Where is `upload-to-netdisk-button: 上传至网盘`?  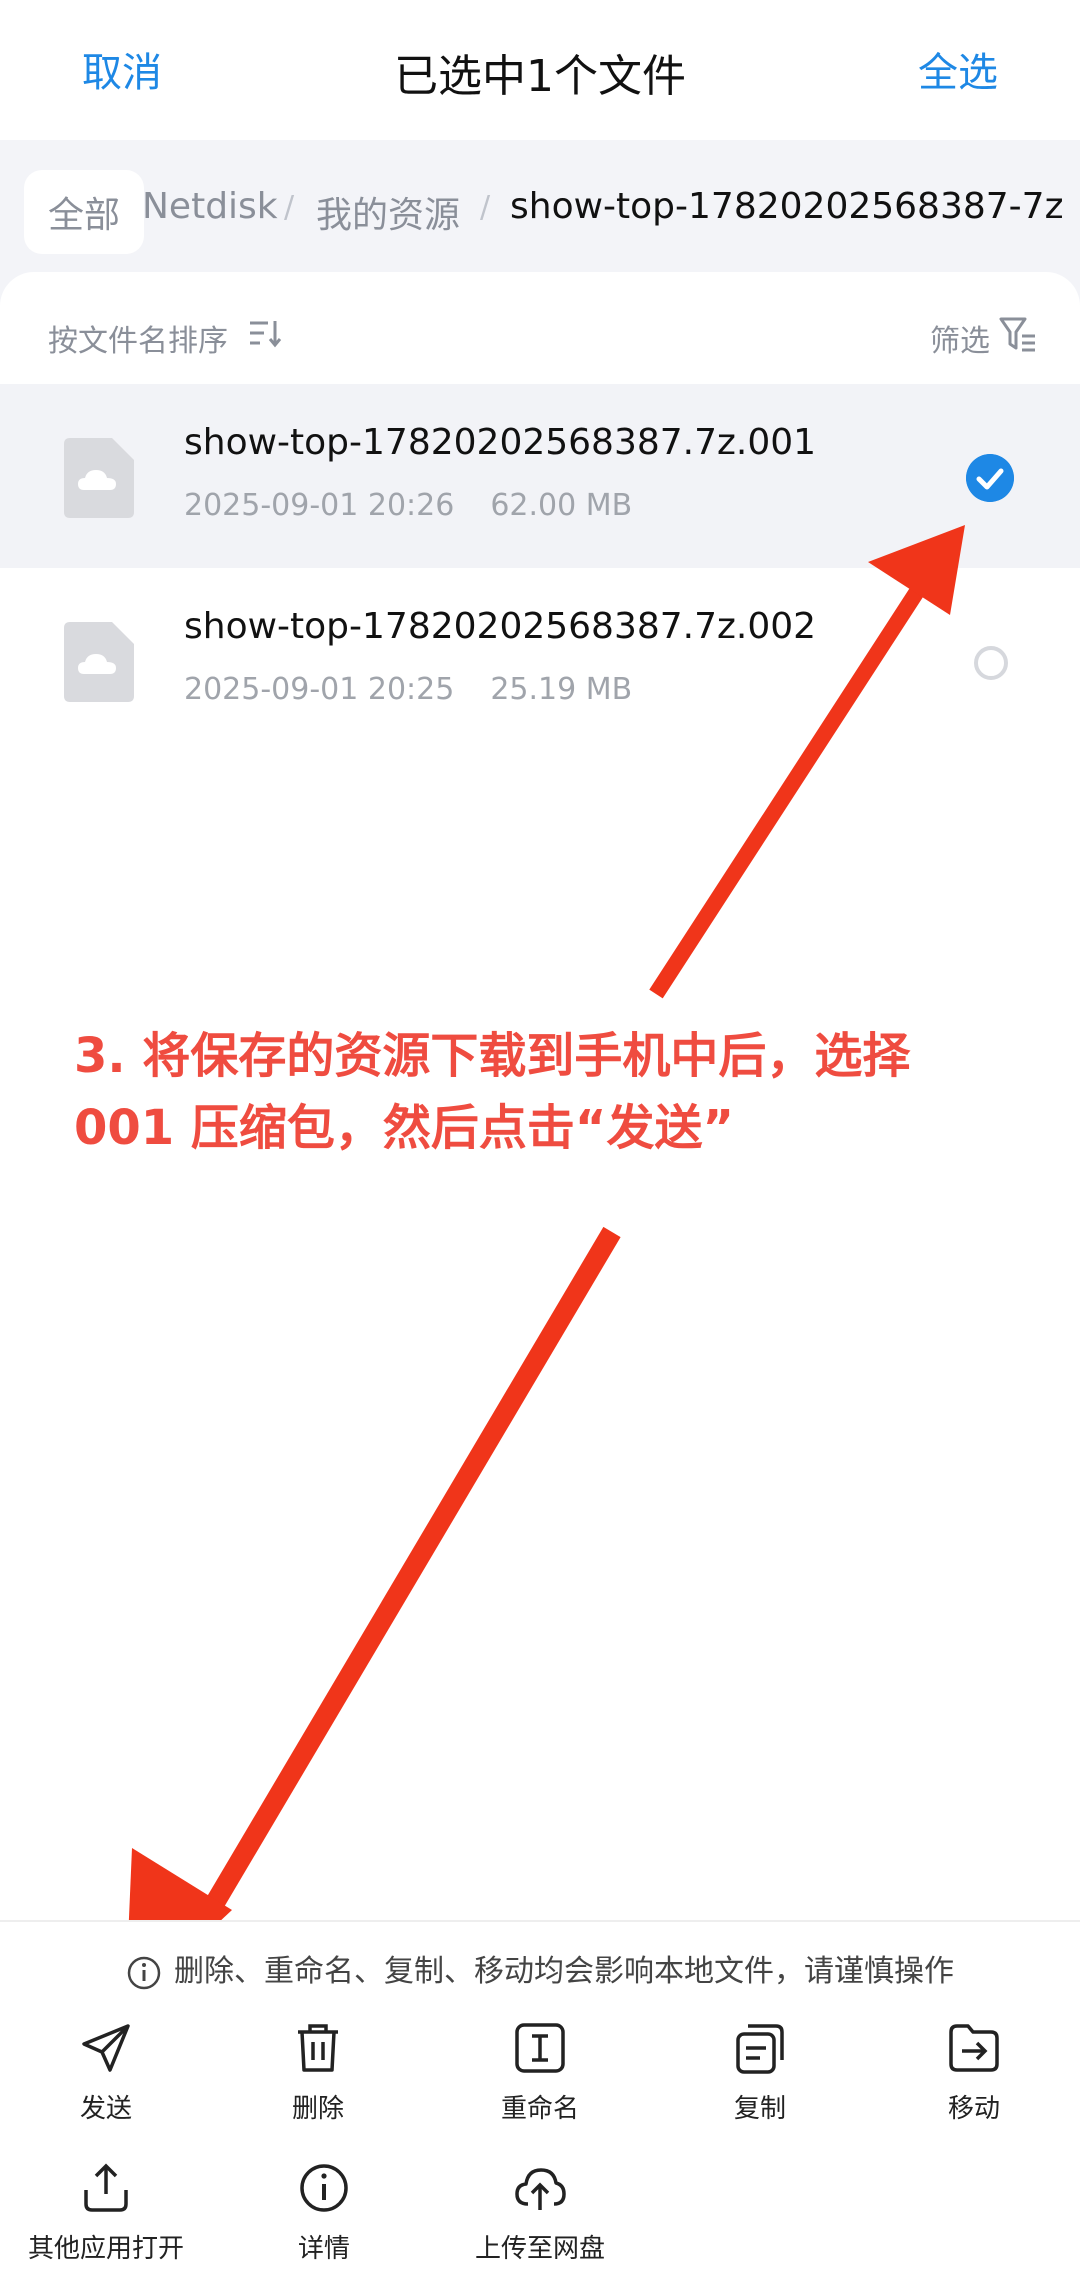
upload-to-netdisk-button: 上传至网盘 is located at coordinates (540, 2217).